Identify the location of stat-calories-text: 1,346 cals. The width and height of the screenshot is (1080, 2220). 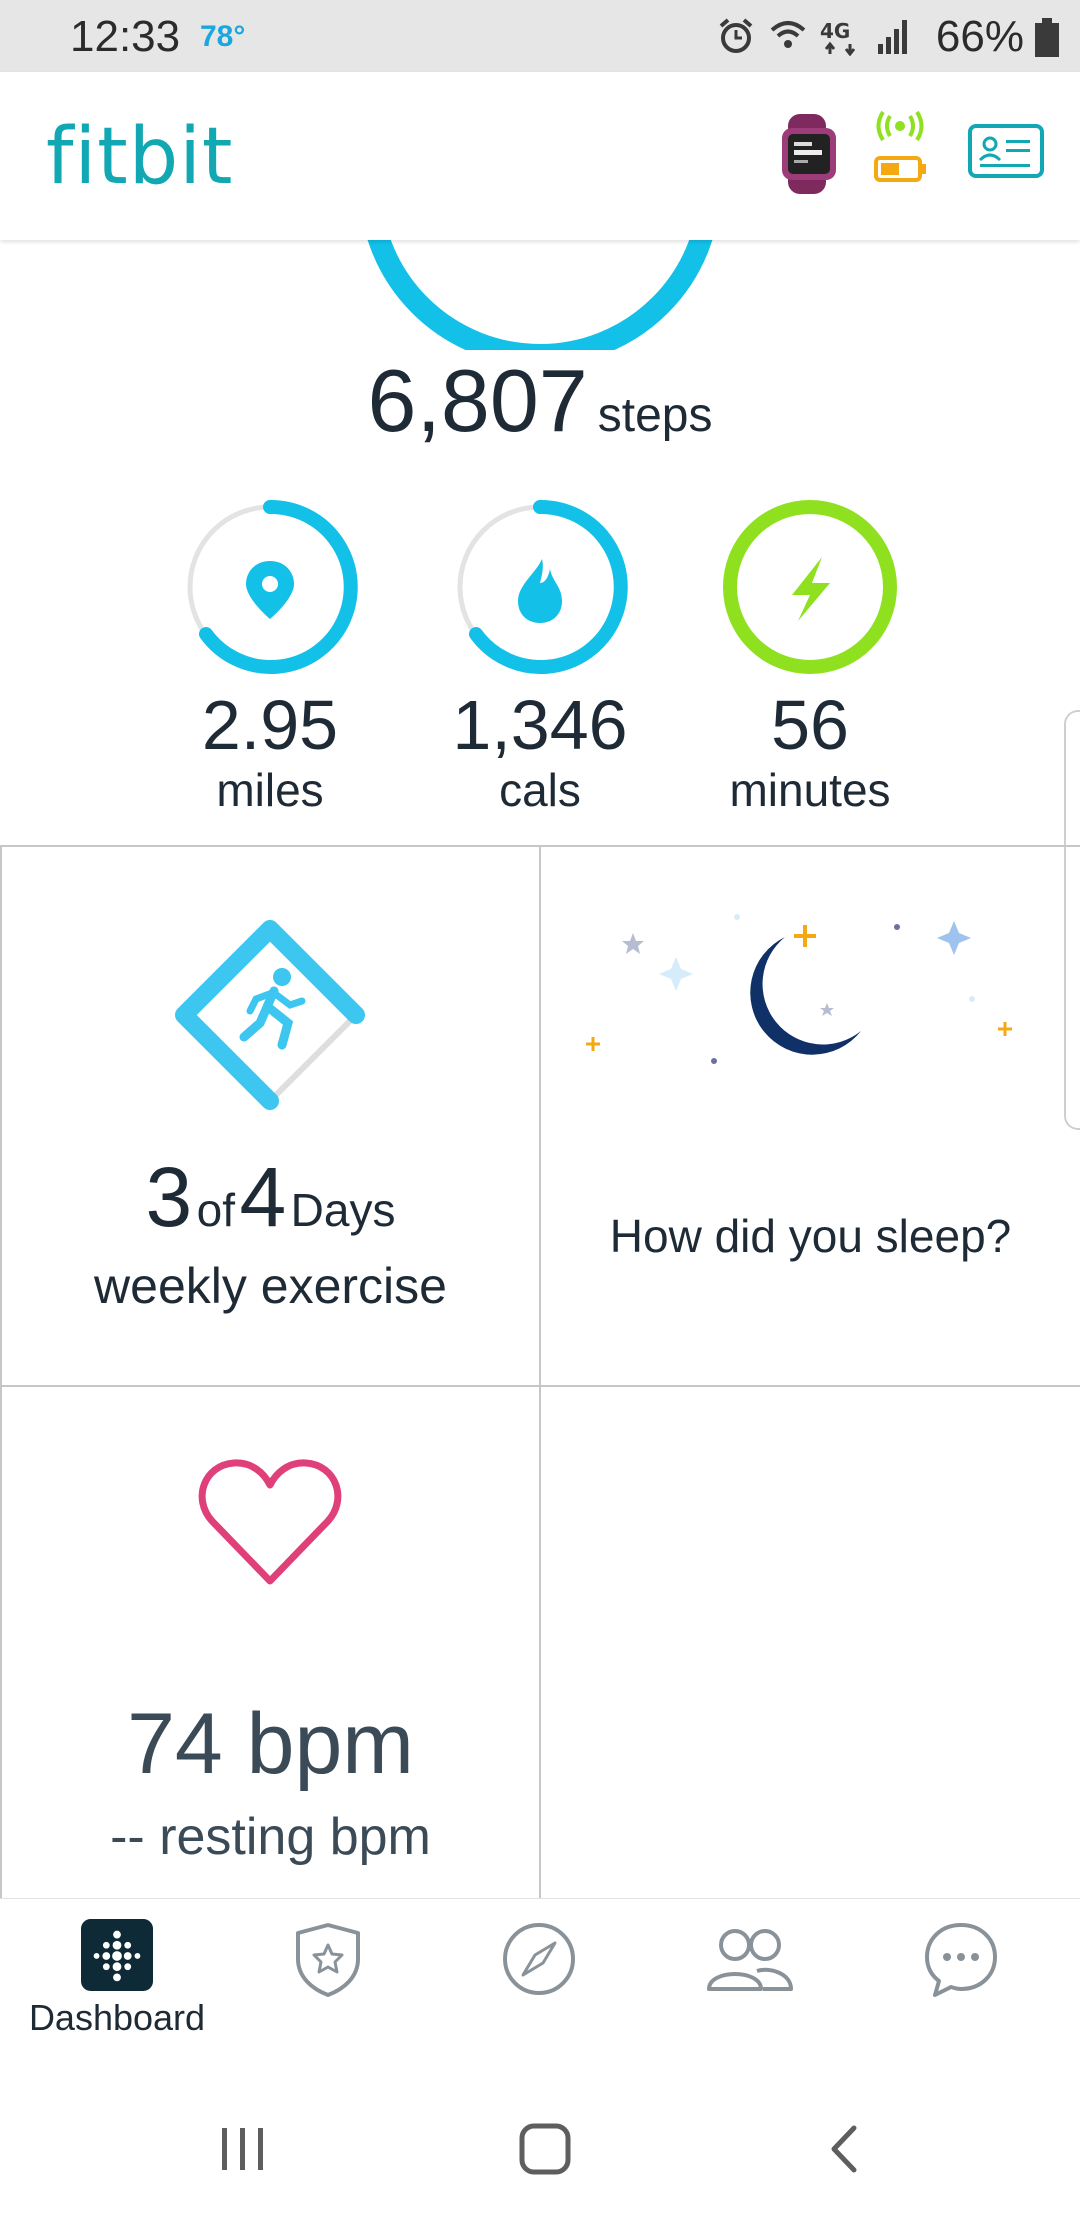
(540, 754).